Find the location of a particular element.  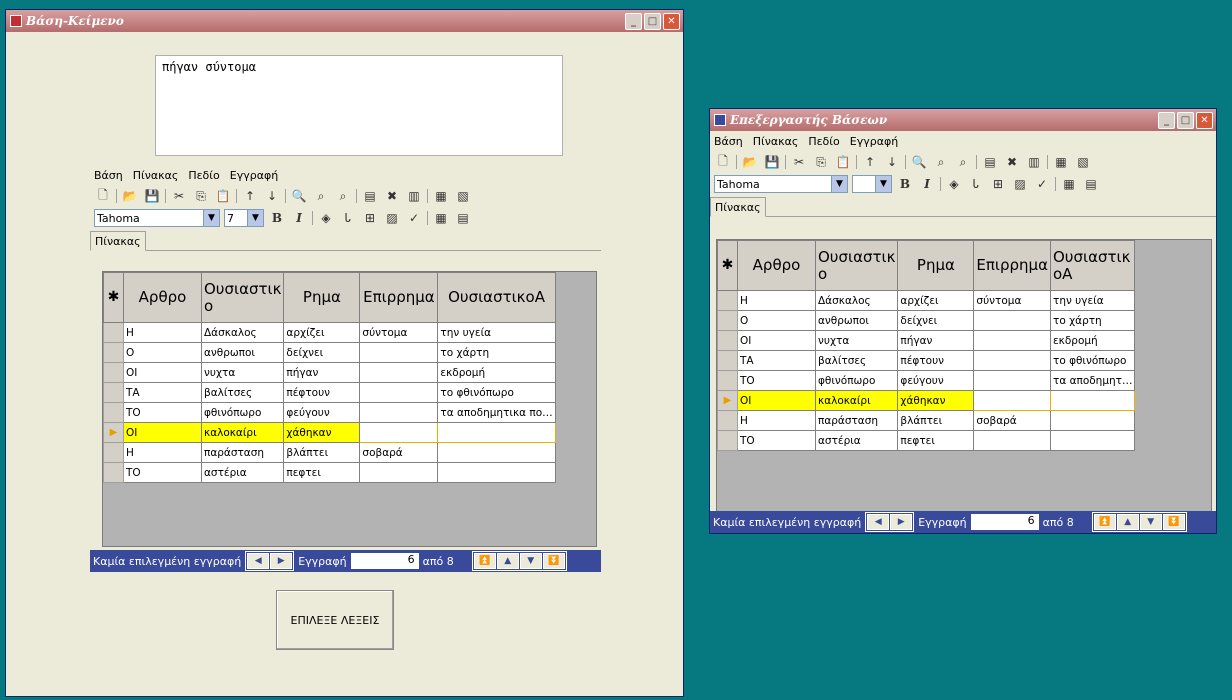

open-icon: 📂 is located at coordinates (750, 162).